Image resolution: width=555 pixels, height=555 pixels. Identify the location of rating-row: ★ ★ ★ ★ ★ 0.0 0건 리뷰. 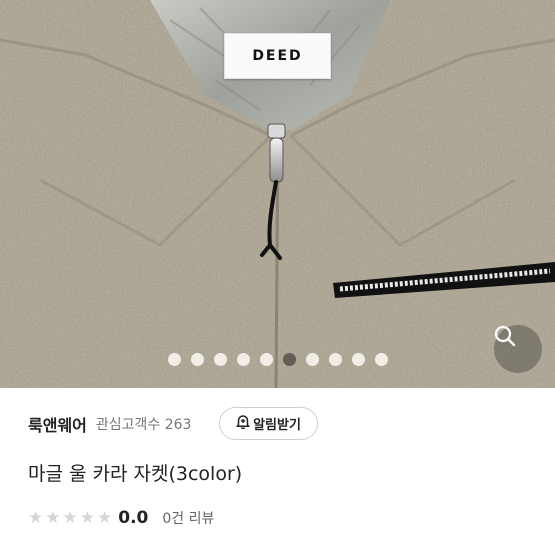
(121, 518).